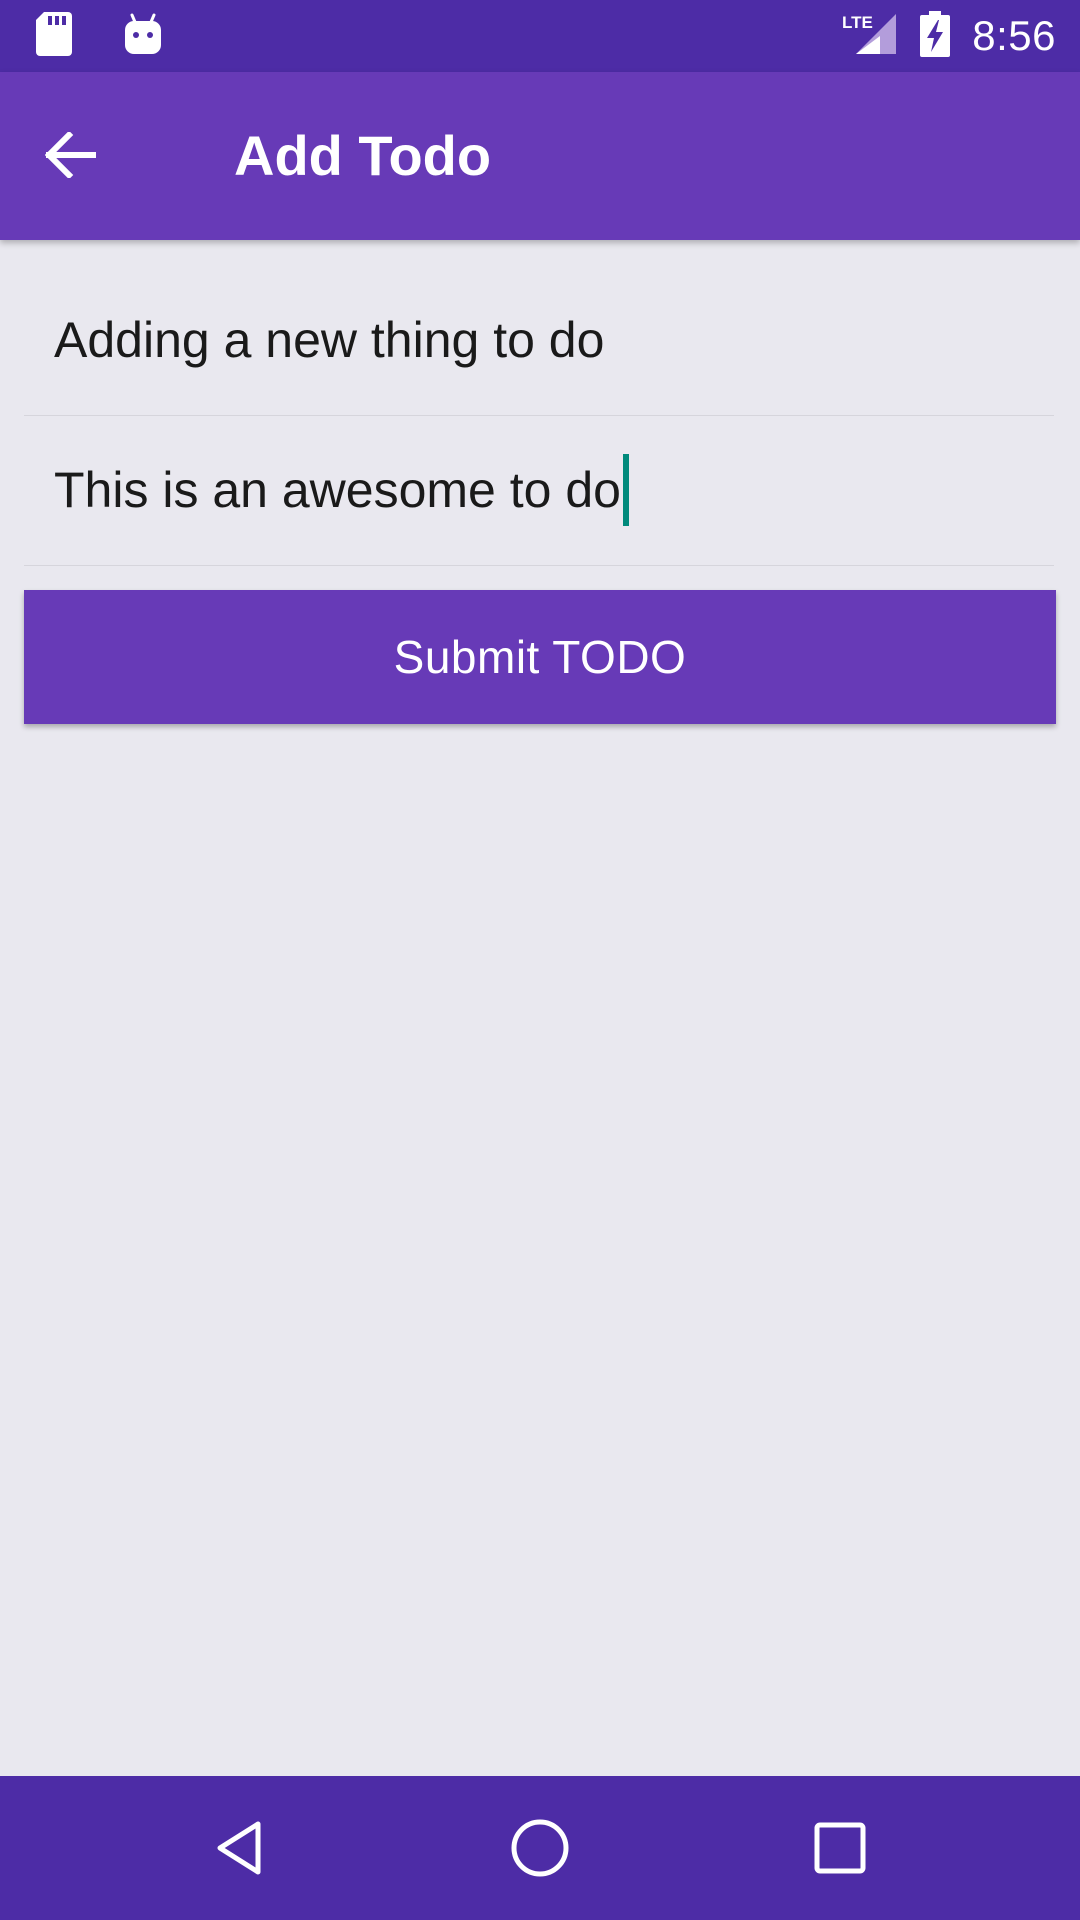 This screenshot has width=1080, height=1920. Describe the element at coordinates (935, 36) in the screenshot. I see `battery-charging-icon` at that location.